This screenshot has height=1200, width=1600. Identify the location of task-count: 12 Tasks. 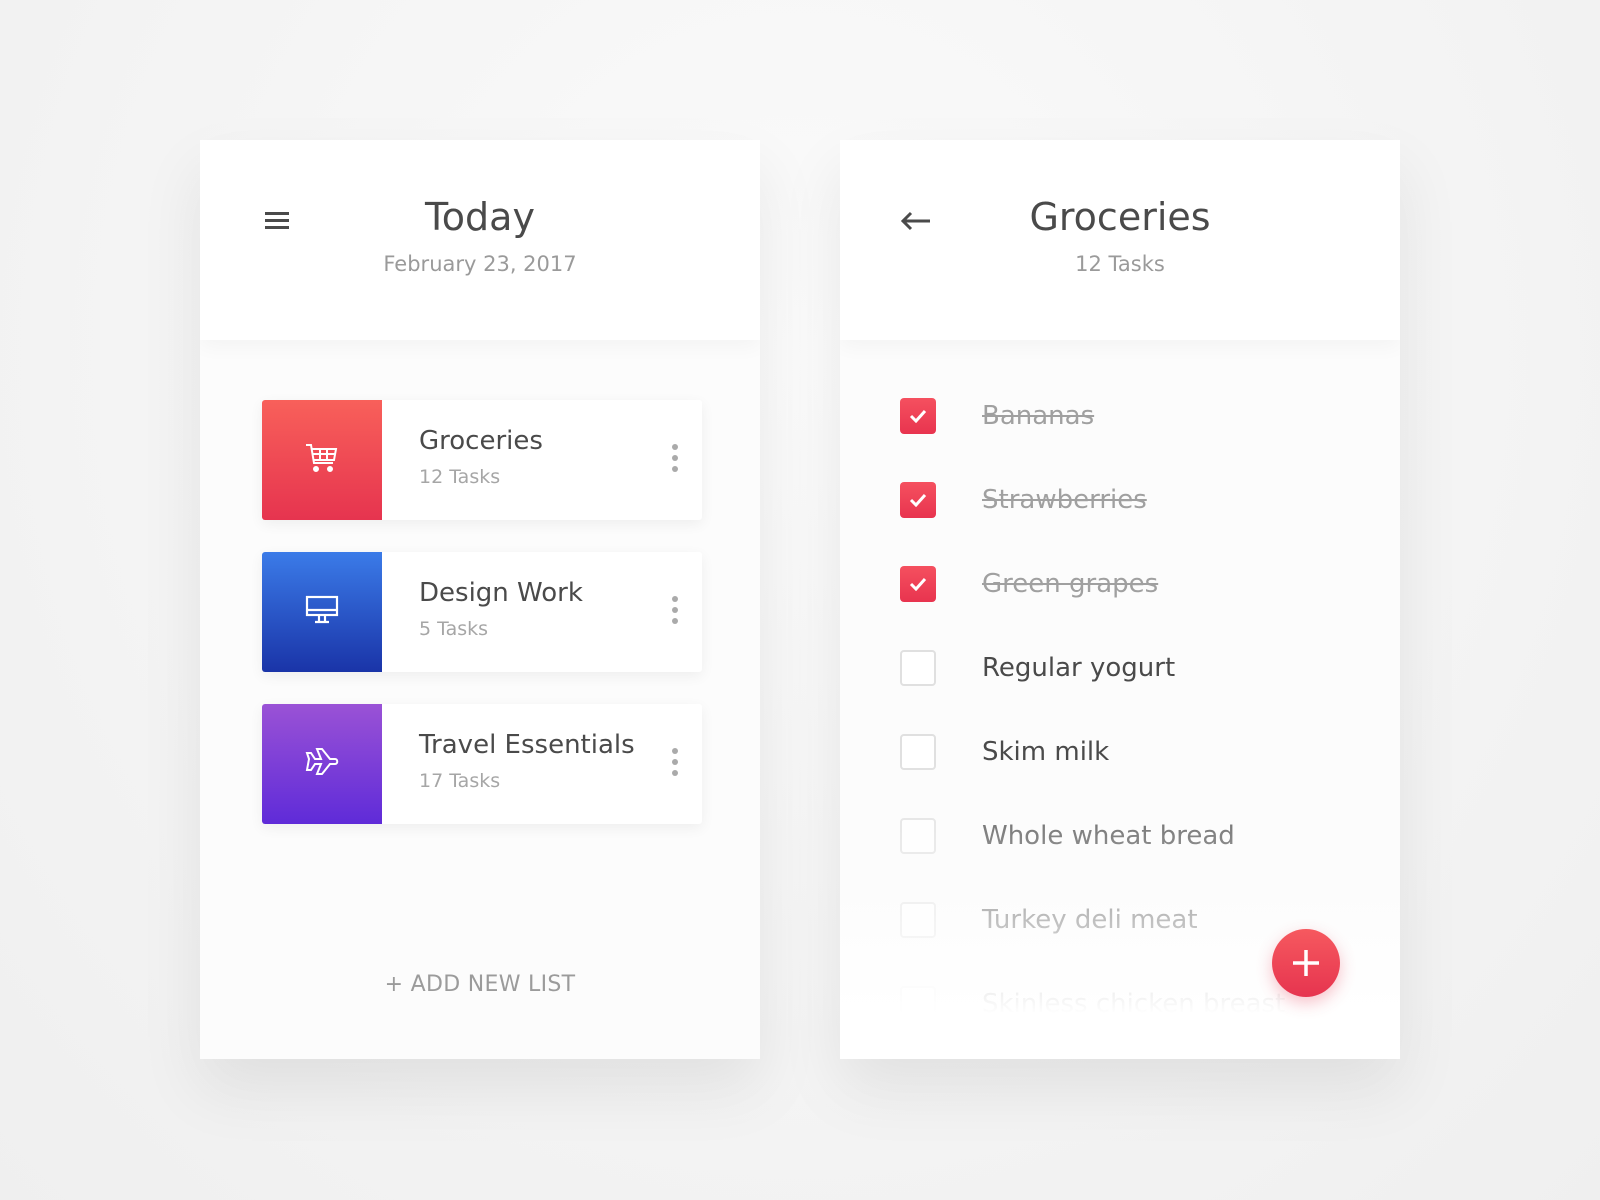
(1120, 264).